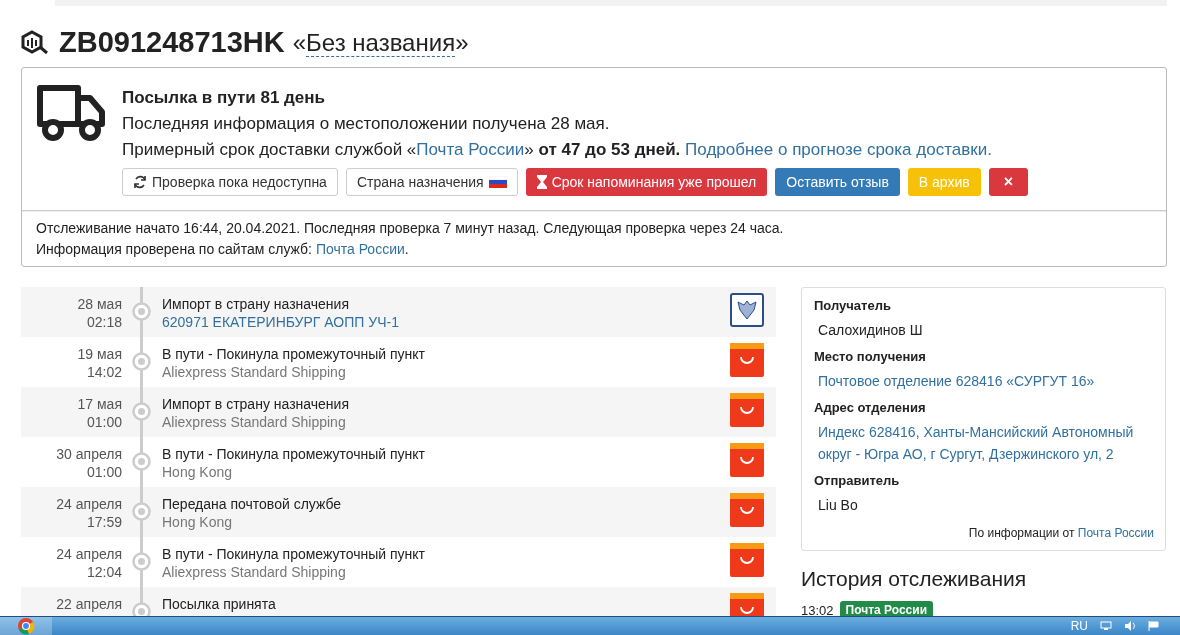 The image size is (1180, 635). Describe the element at coordinates (871, 330) in the screenshot. I see `field-value: Салохидинов Ш` at that location.